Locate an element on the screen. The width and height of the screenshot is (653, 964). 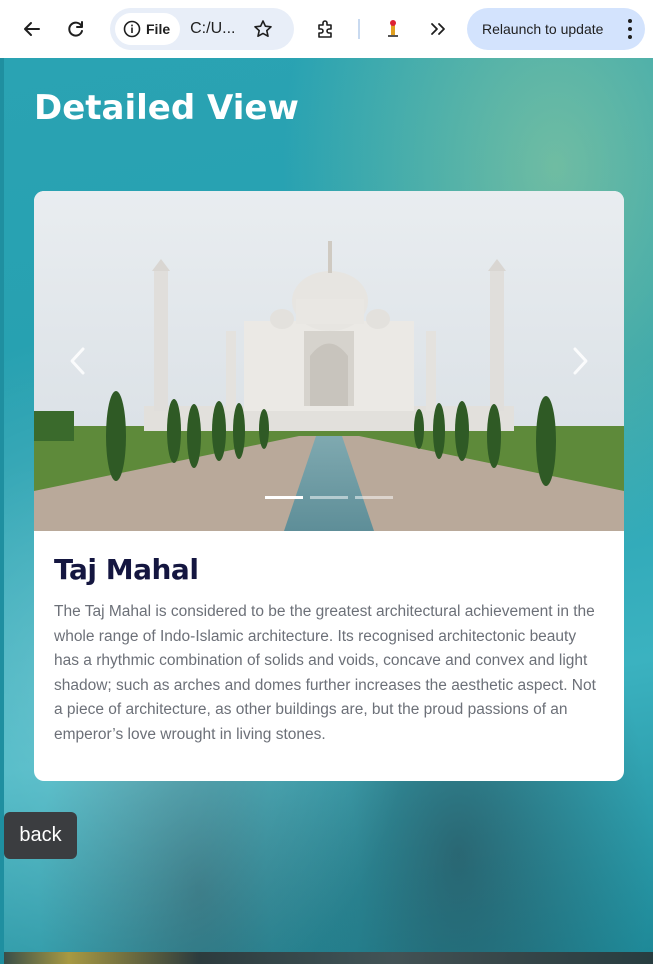
info-icon is located at coordinates (132, 29).